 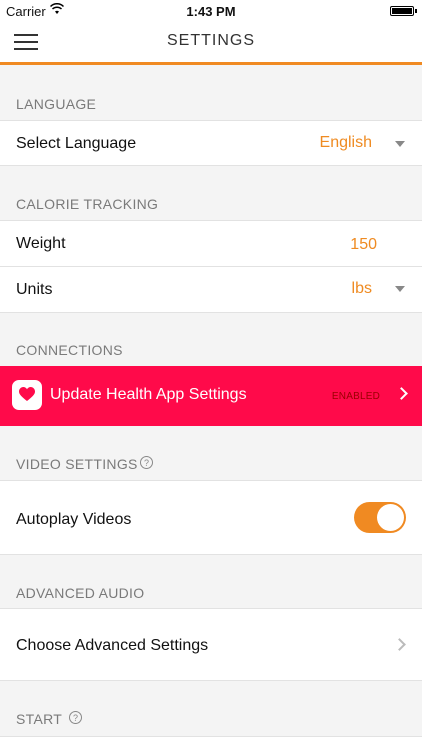 What do you see at coordinates (34, 289) in the screenshot?
I see `units-label: Units` at bounding box center [34, 289].